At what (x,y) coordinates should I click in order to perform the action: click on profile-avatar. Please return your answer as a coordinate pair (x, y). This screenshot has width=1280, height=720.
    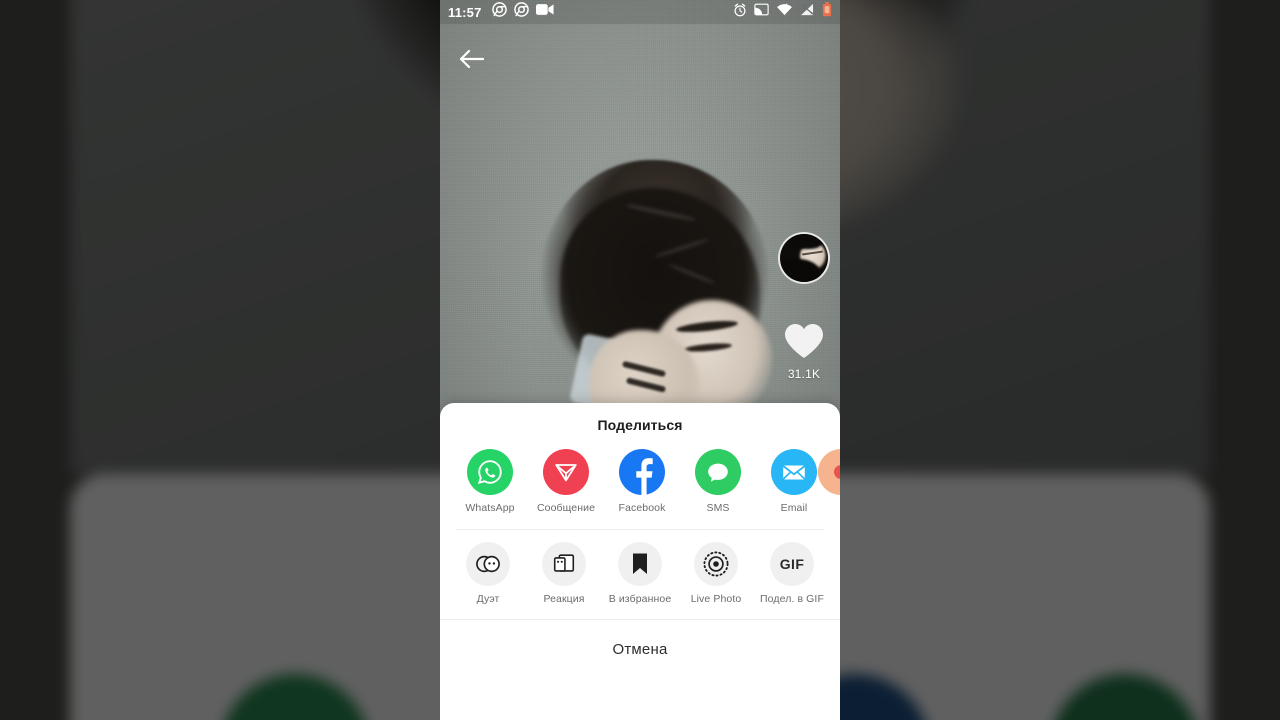
    Looking at the image, I should click on (804, 258).